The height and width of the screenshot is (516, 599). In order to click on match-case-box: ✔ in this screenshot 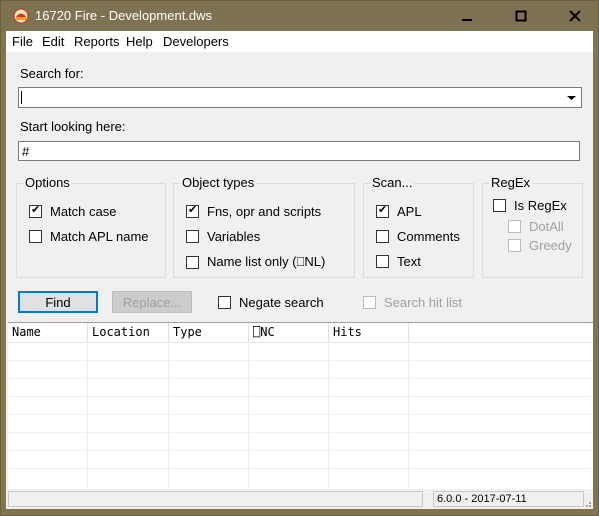, I will do `click(35, 211)`.